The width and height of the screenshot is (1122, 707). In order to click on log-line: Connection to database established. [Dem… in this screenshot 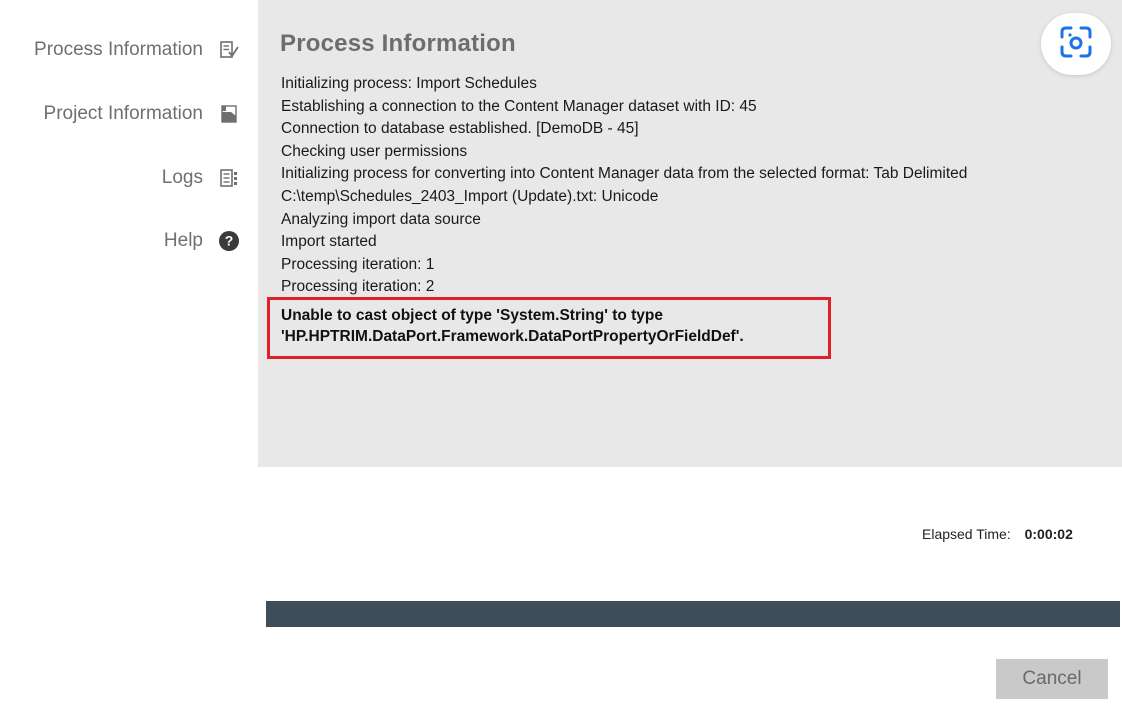, I will do `click(460, 129)`.